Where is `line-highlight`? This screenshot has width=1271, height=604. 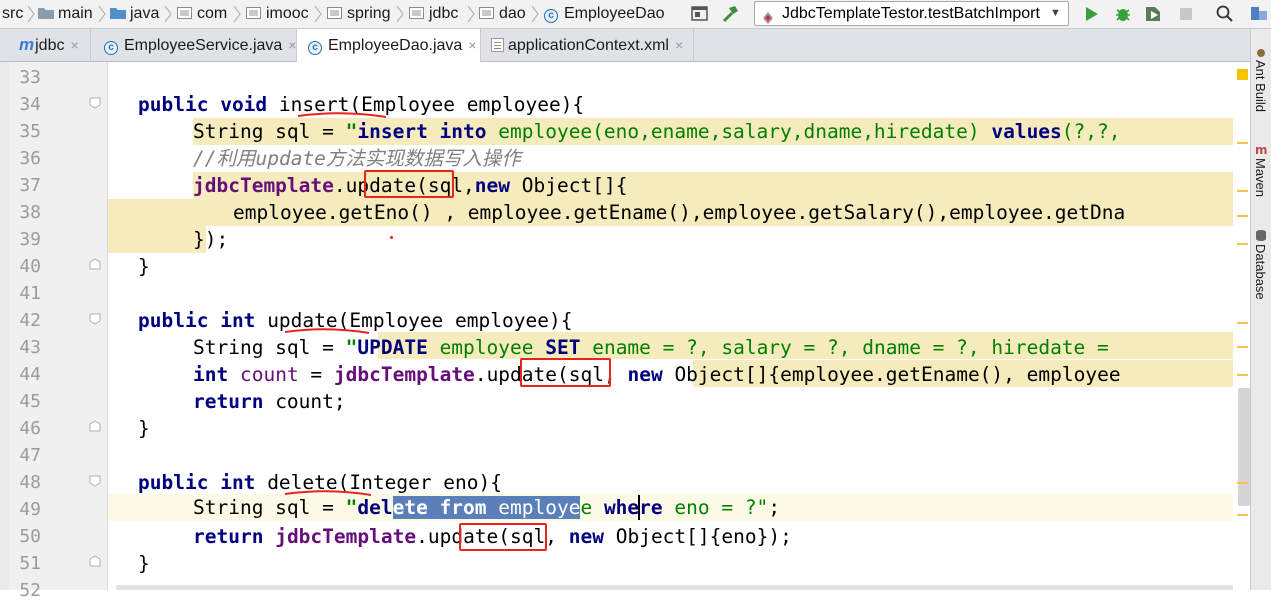
line-highlight is located at coordinates (157, 239).